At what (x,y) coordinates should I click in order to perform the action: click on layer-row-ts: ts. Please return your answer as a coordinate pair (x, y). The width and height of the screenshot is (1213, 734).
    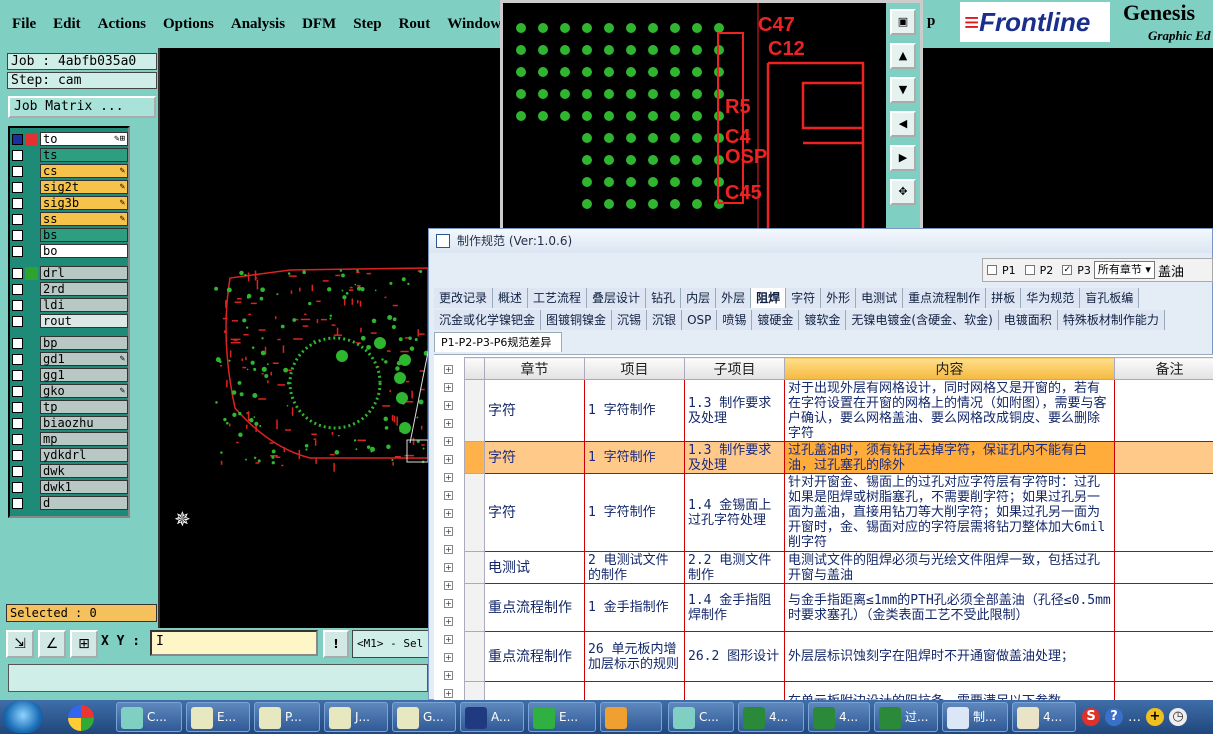
    Looking at the image, I should click on (70, 155).